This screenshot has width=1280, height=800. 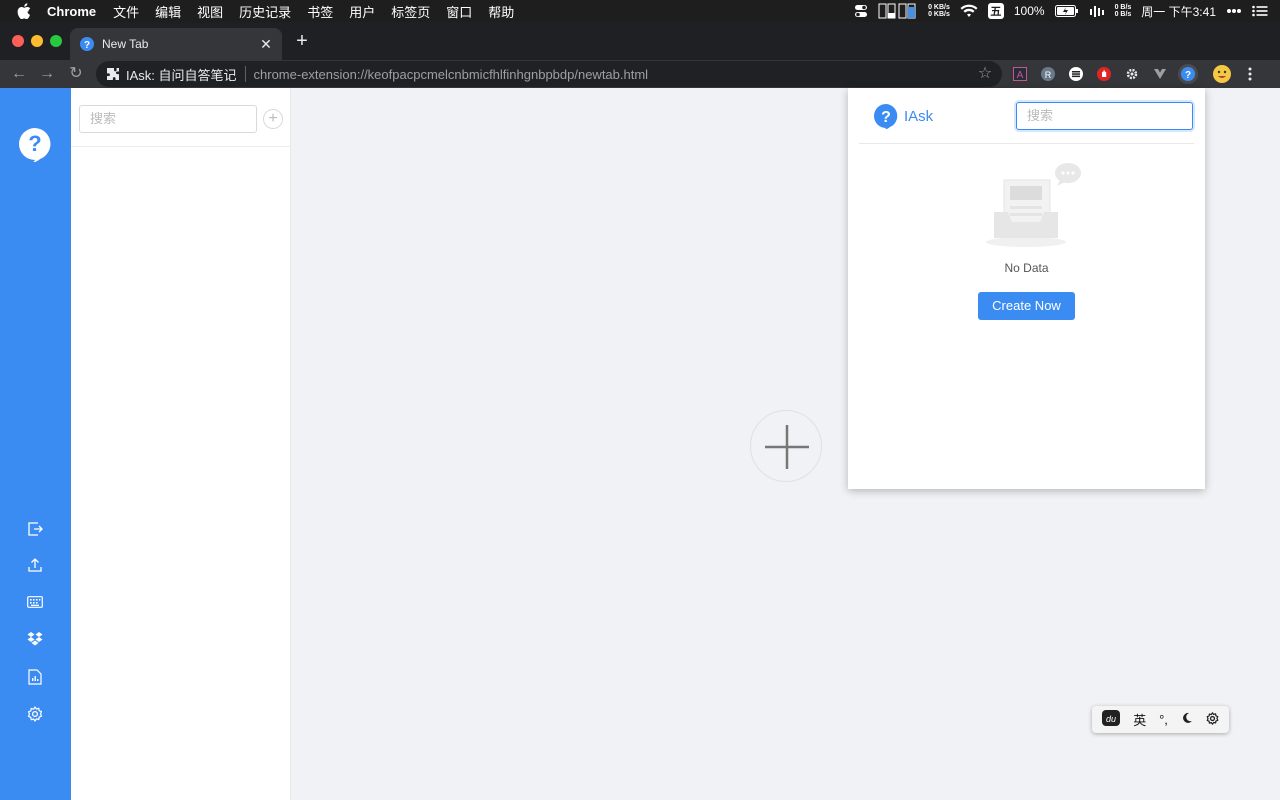 What do you see at coordinates (362, 11) in the screenshot?
I see `menu-user: 用户` at bounding box center [362, 11].